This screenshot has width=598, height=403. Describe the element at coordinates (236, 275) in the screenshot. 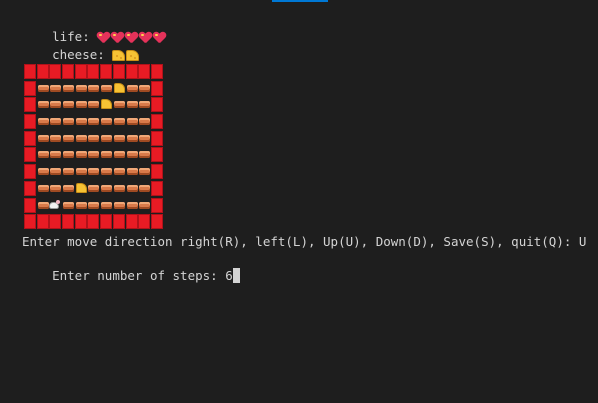

I see `text-cursor` at that location.